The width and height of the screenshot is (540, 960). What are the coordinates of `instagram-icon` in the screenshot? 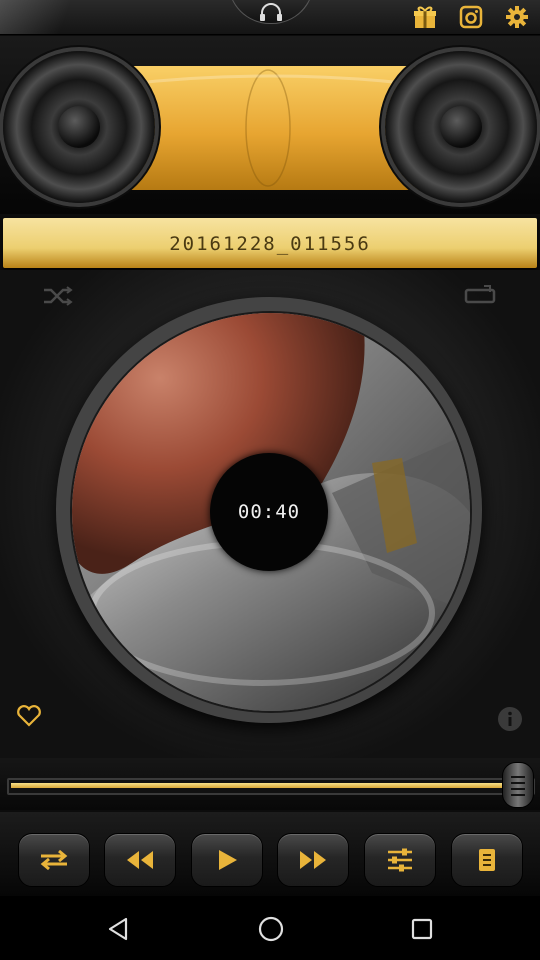 It's located at (471, 17).